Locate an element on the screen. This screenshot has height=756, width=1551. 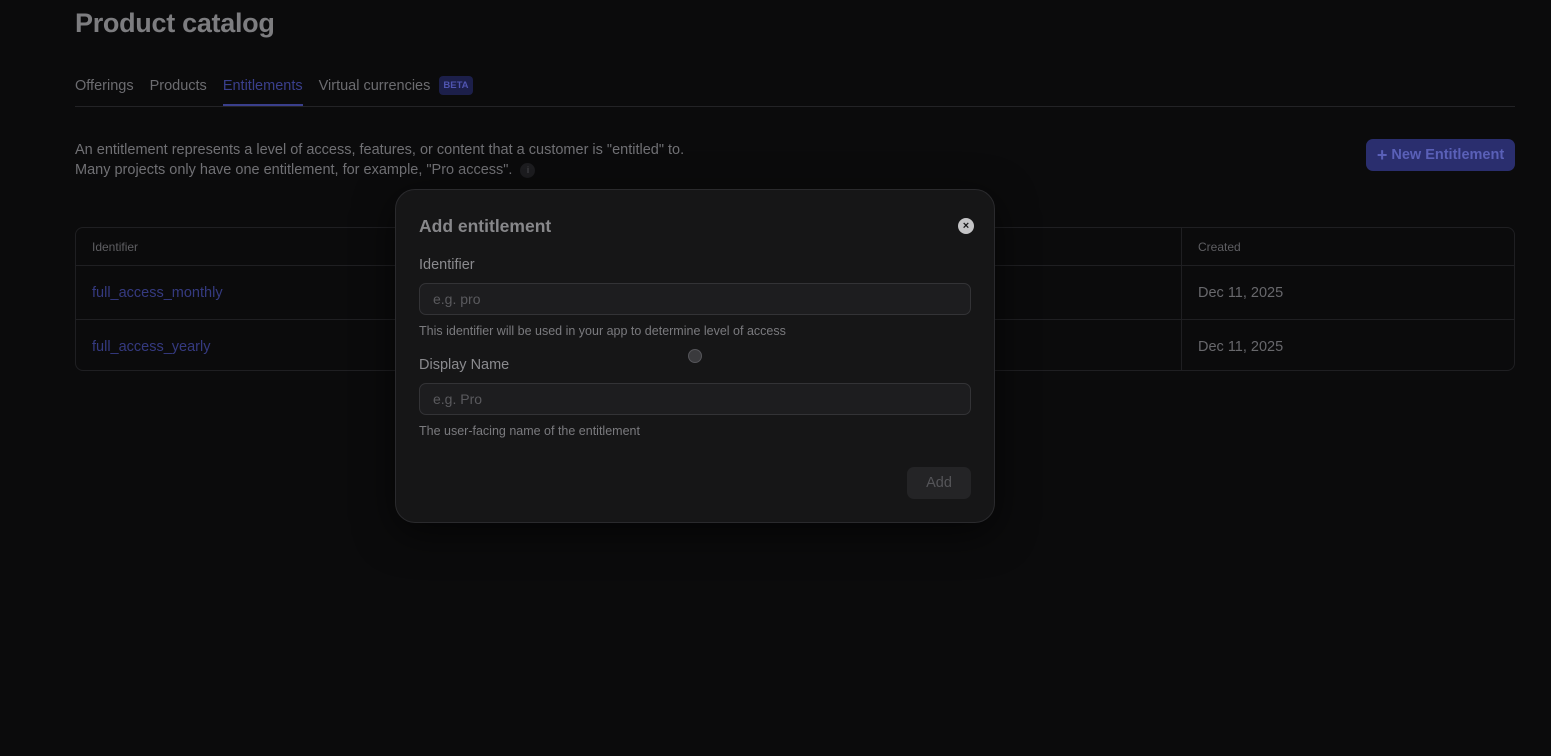
mouse-cursor is located at coordinates (695, 356).